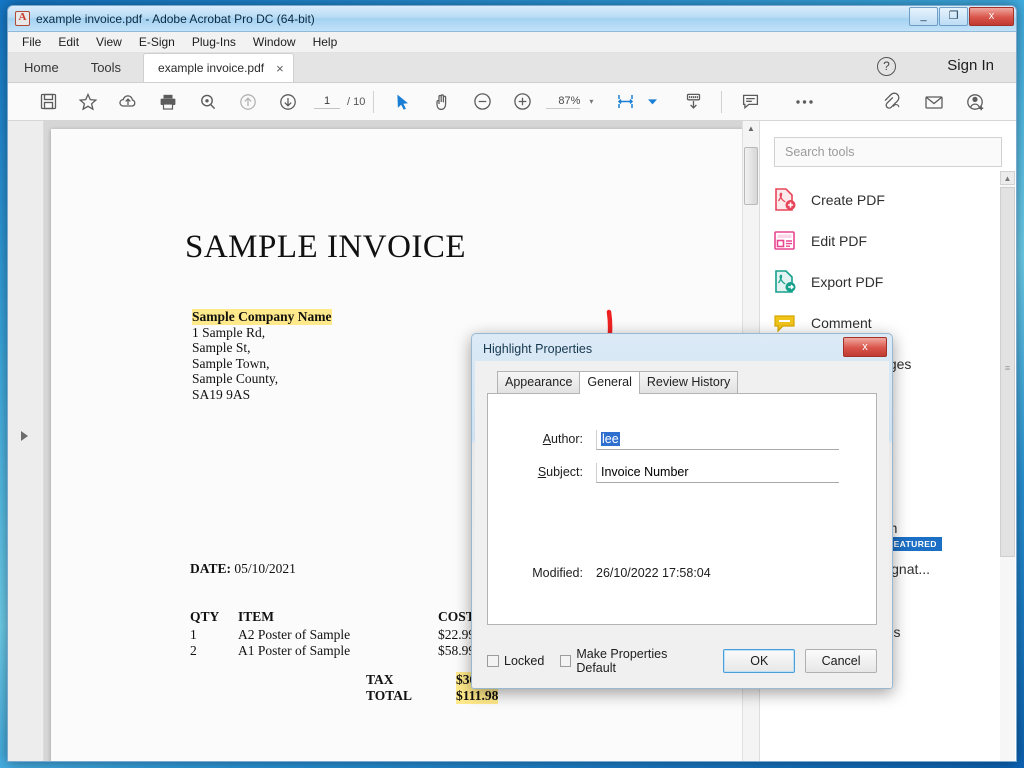  I want to click on search-tools-input: Search tools, so click(888, 152).